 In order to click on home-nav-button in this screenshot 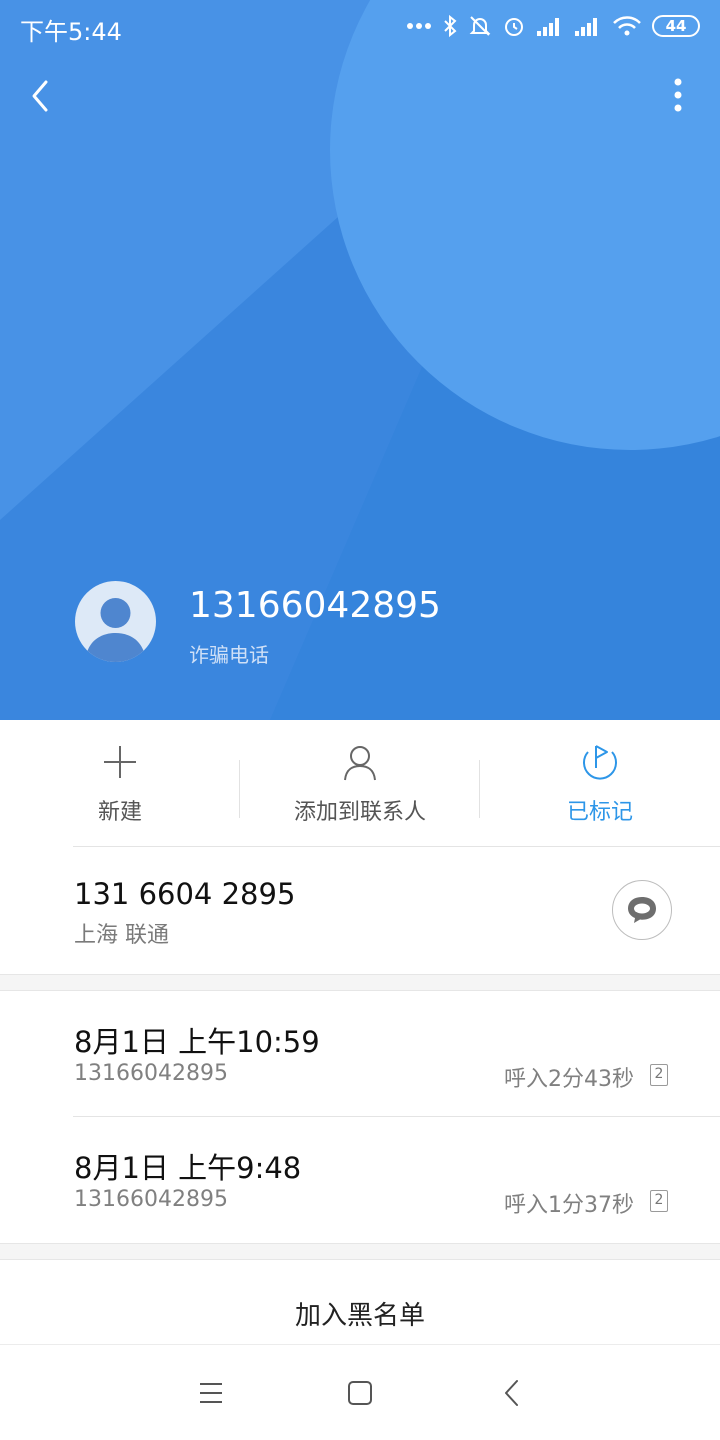, I will do `click(360, 1393)`.